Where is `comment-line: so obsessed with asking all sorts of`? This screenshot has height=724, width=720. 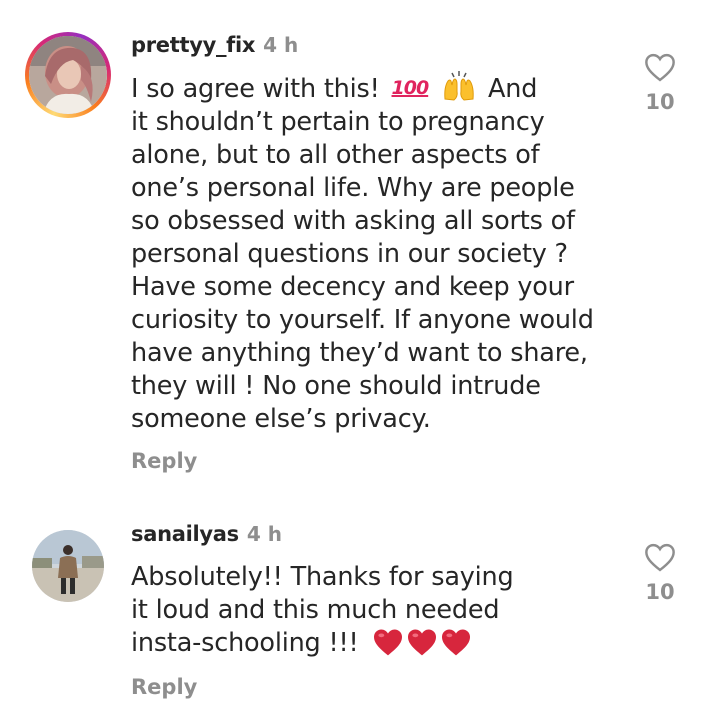
comment-line: so obsessed with asking all sorts of is located at coordinates (353, 221).